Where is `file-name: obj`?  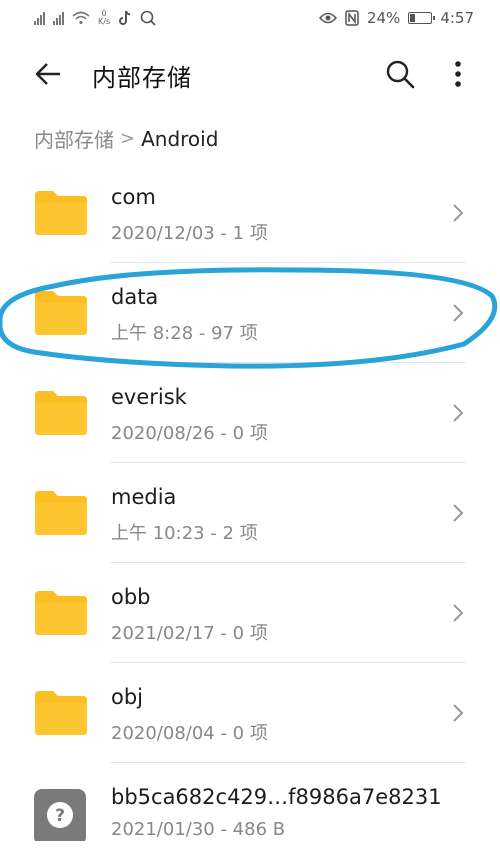 file-name: obj is located at coordinates (127, 697).